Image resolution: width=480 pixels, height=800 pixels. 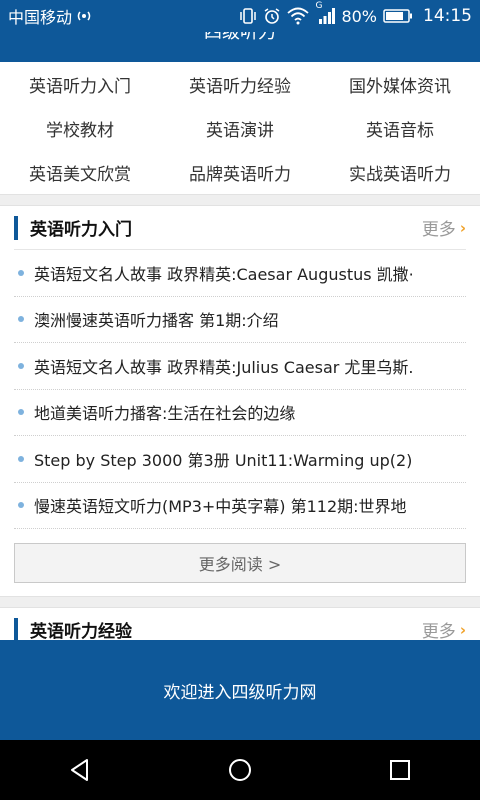 I want to click on section-title: 英语听力入门, so click(x=81, y=230).